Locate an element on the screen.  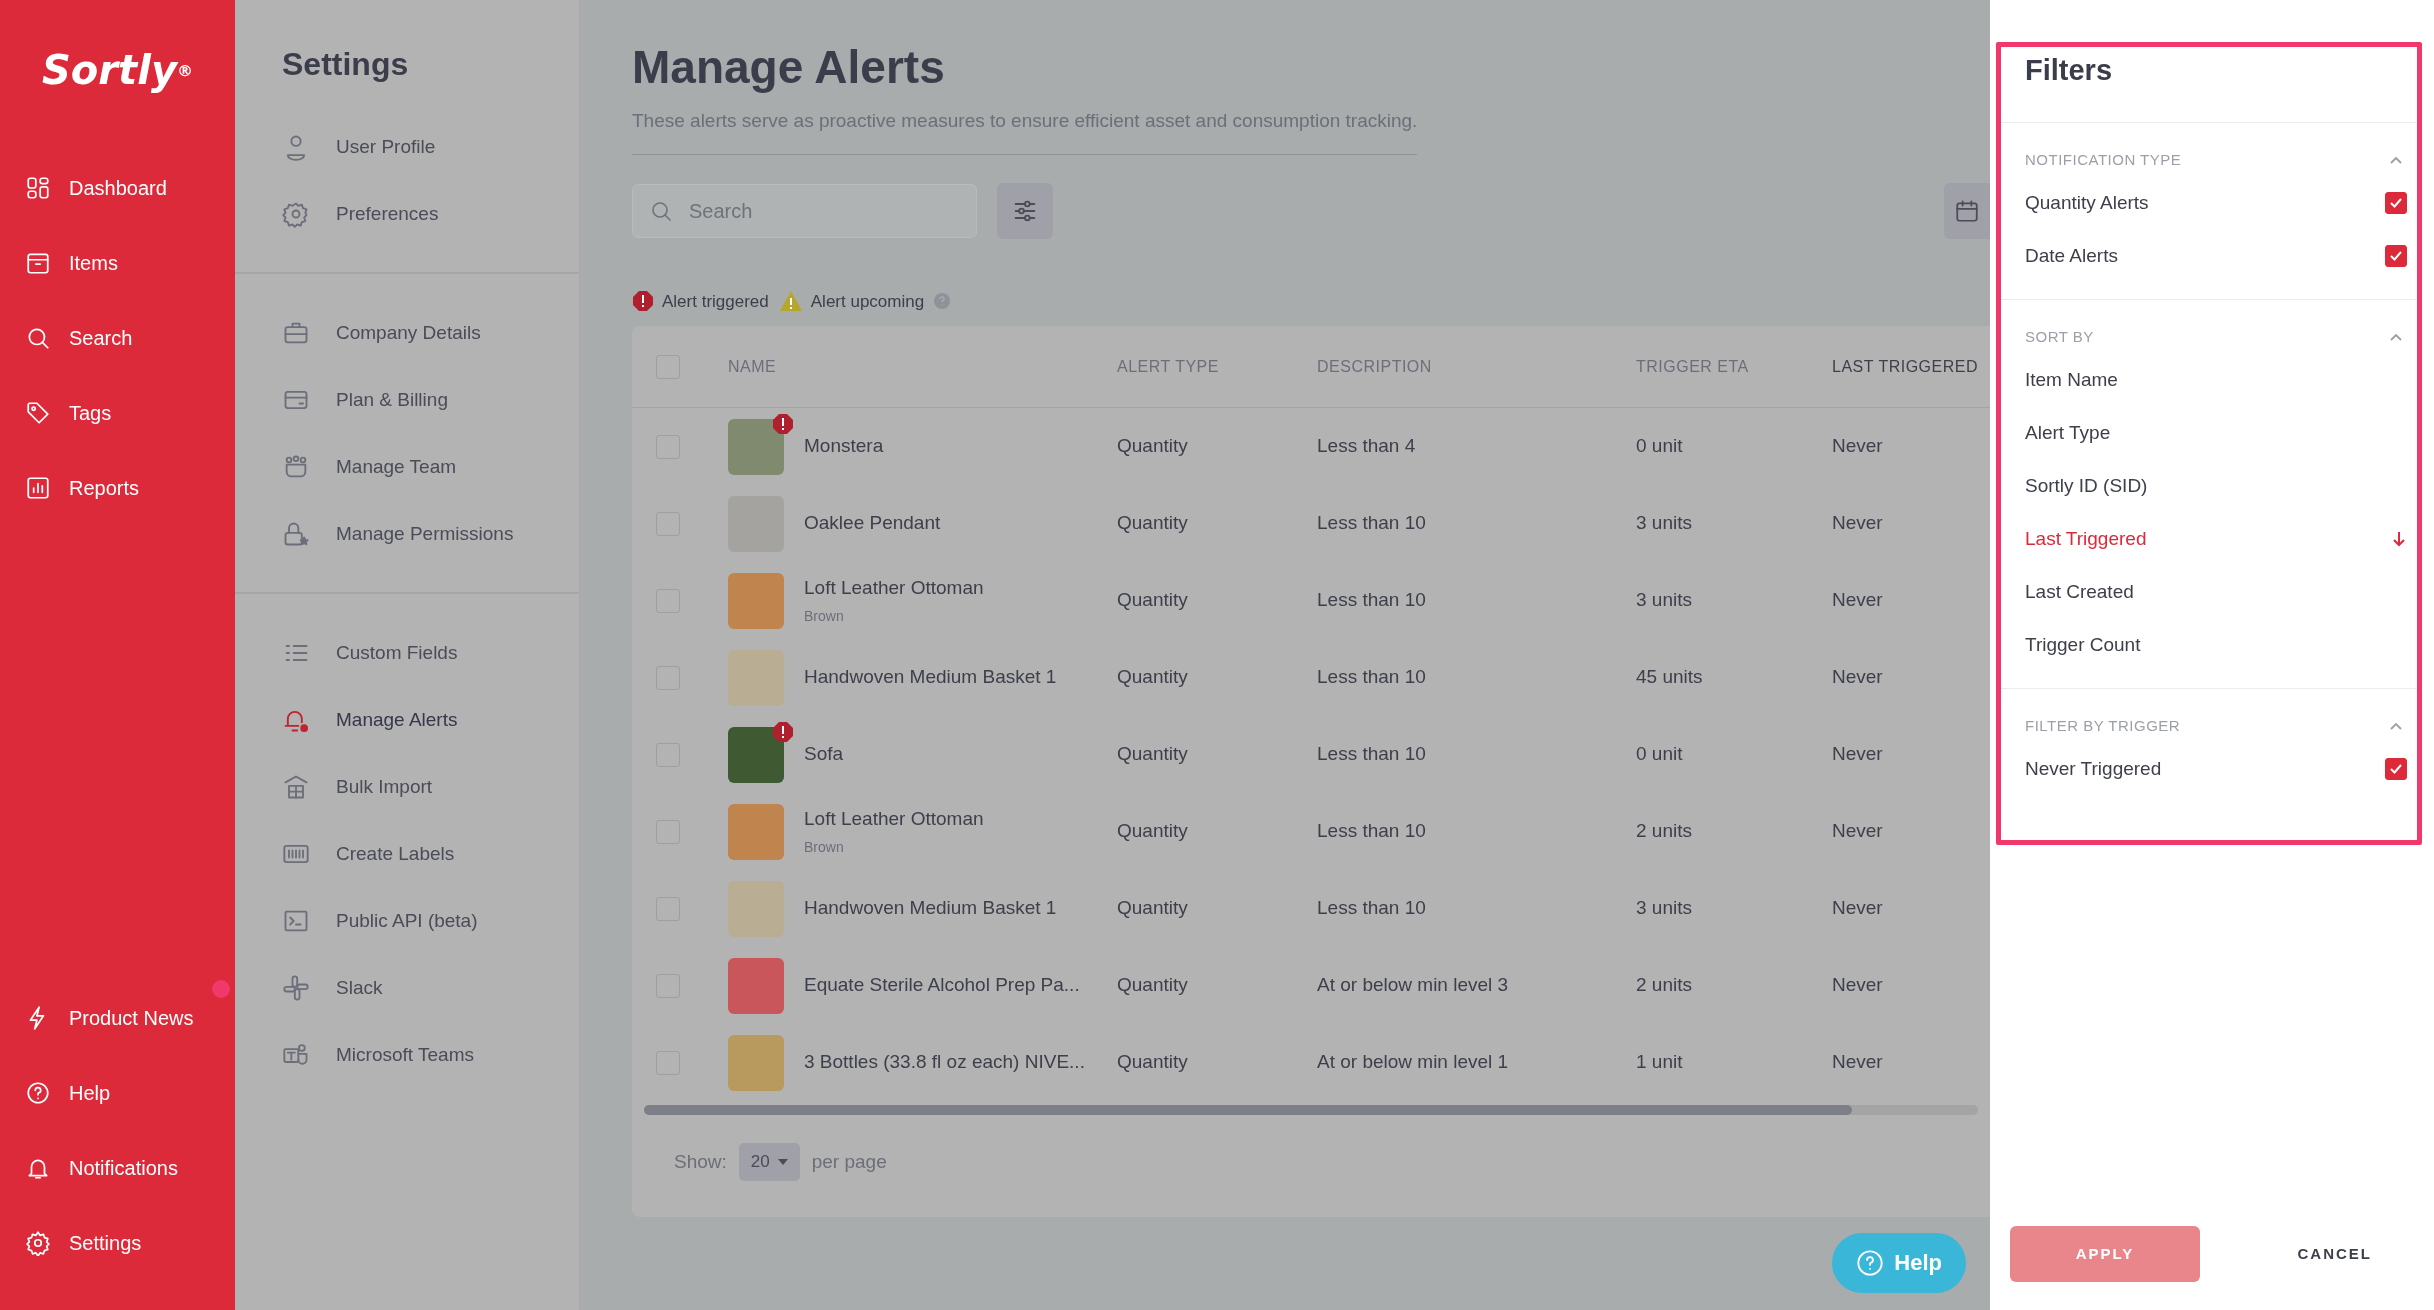
settings-menu-item: Manage Alerts is located at coordinates (370, 720).